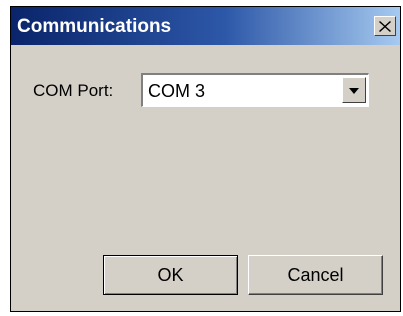 The height and width of the screenshot is (316, 403). What do you see at coordinates (73, 90) in the screenshot?
I see `com-port-label: COM Port:` at bounding box center [73, 90].